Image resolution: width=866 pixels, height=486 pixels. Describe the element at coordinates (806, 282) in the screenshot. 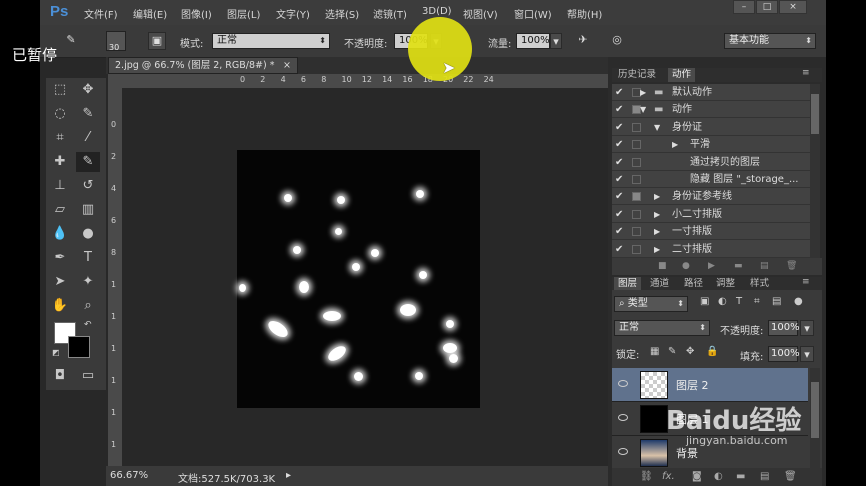

I see `layers-panel-menu-icon: ≡` at that location.